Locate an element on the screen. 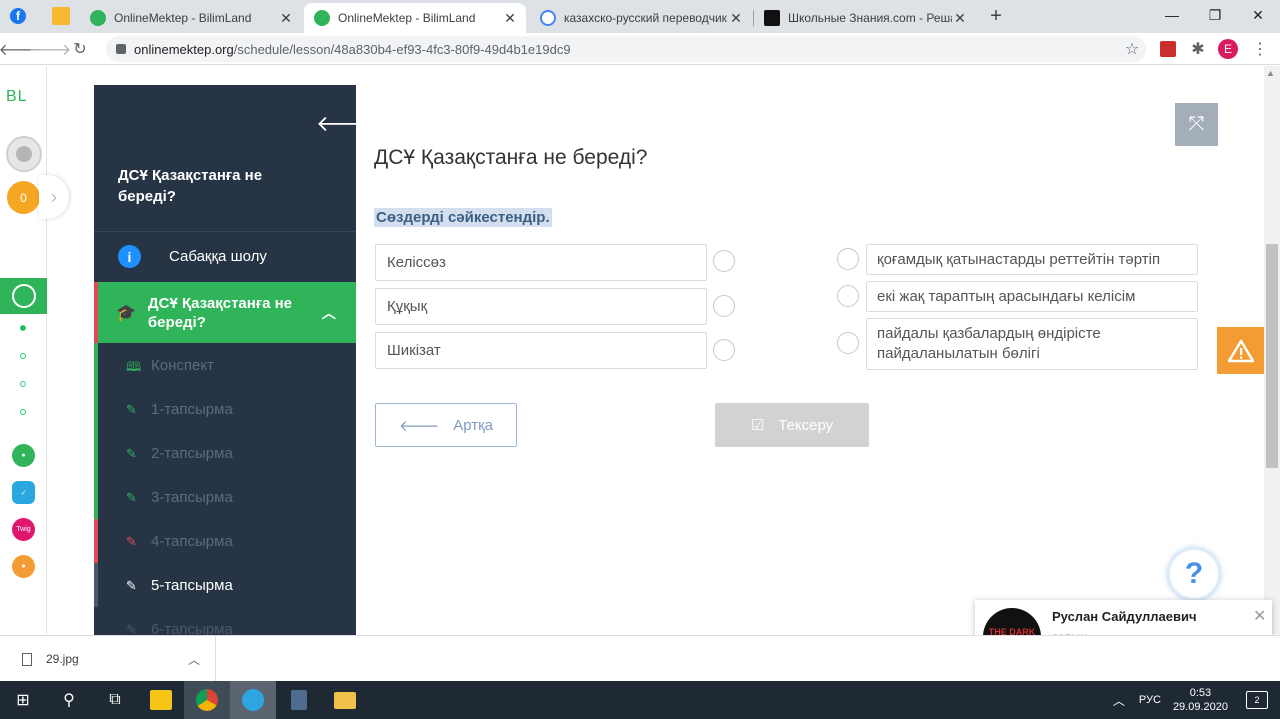 The width and height of the screenshot is (1280, 719). definition-box: екі жақ тараптың арасындағы келісім is located at coordinates (1032, 296).